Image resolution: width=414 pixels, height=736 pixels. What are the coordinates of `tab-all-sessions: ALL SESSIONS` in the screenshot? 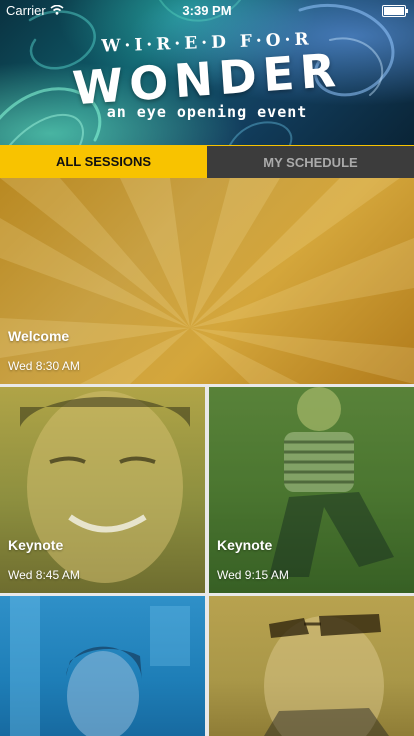 It's located at (103, 161).